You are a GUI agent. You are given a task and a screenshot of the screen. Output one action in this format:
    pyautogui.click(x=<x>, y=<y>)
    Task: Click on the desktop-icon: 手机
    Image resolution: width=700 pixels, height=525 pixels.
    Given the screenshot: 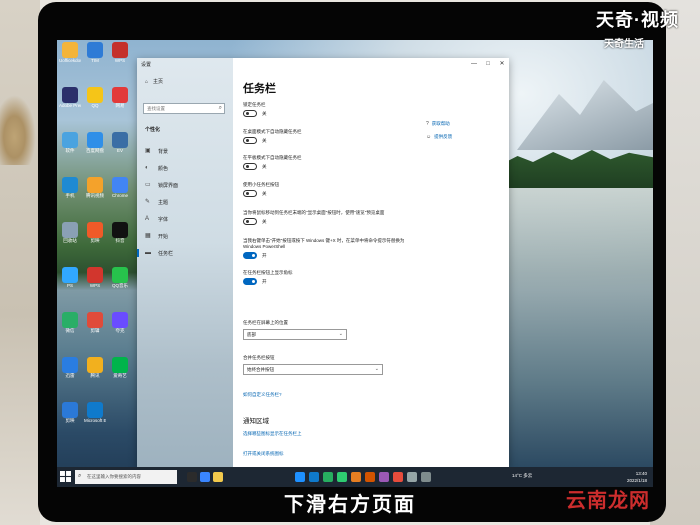 What is the action you would take?
    pyautogui.click(x=70, y=192)
    